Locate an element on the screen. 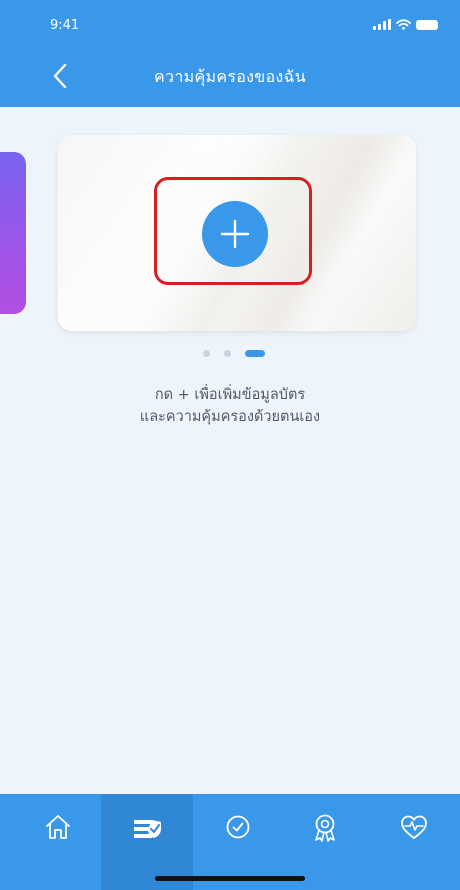 Image resolution: width=460 pixels, height=890 pixels. previous-card-peek is located at coordinates (13, 233).